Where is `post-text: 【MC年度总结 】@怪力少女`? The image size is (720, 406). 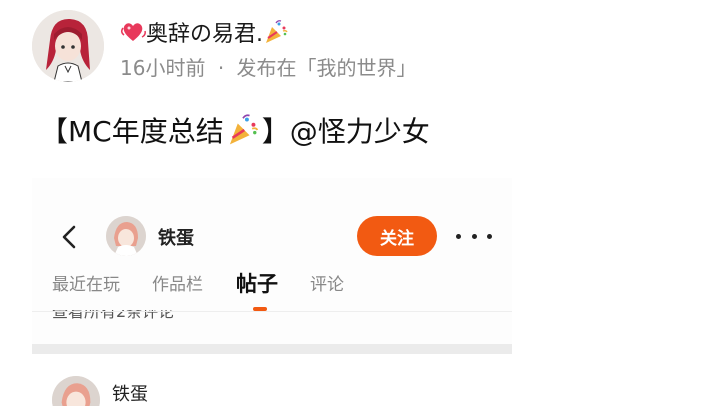
post-text: 【MC年度总结 】@怪力少女 is located at coordinates (235, 130).